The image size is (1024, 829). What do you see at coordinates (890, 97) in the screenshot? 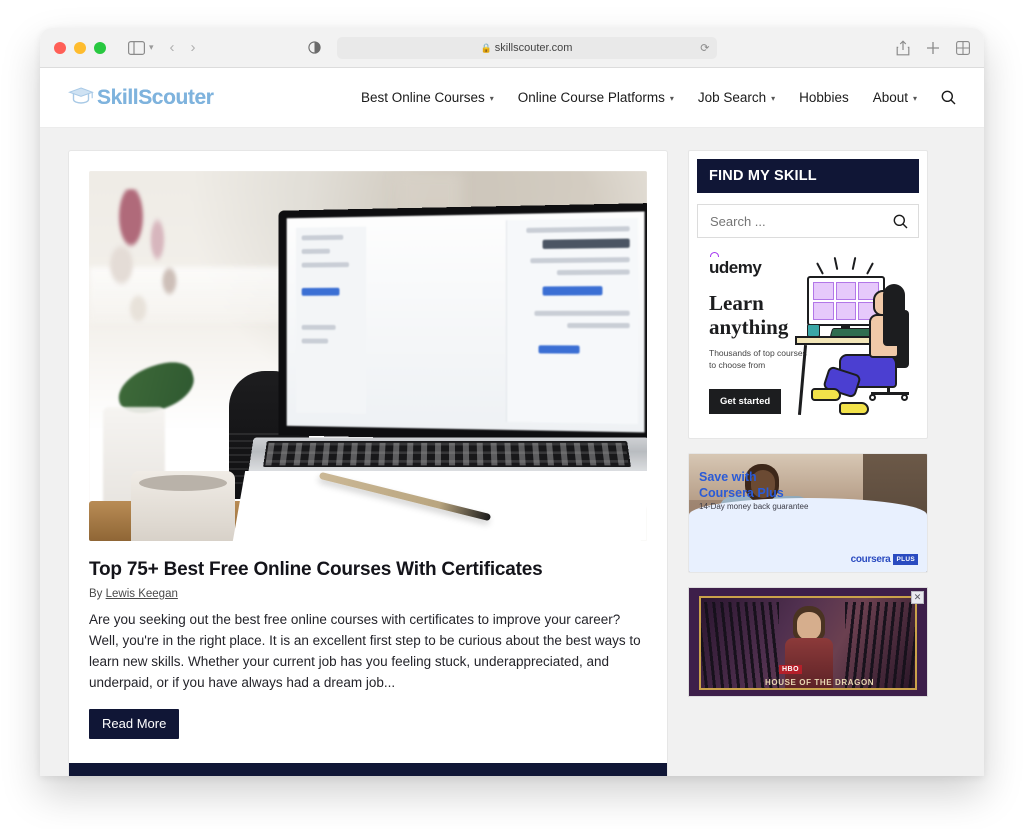
I see `nav-label: About` at bounding box center [890, 97].